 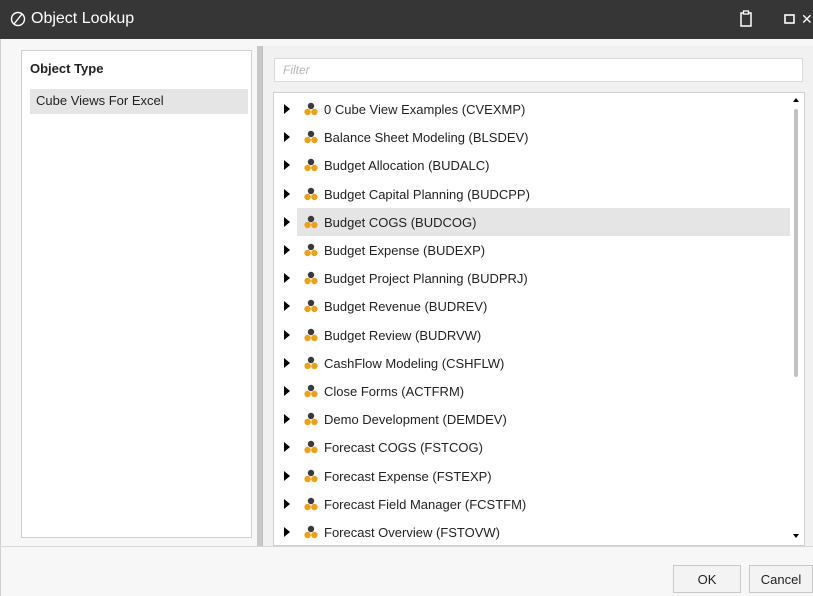 What do you see at coordinates (533, 165) in the screenshot?
I see `tree-row: Budget Allocation (BUDALC)` at bounding box center [533, 165].